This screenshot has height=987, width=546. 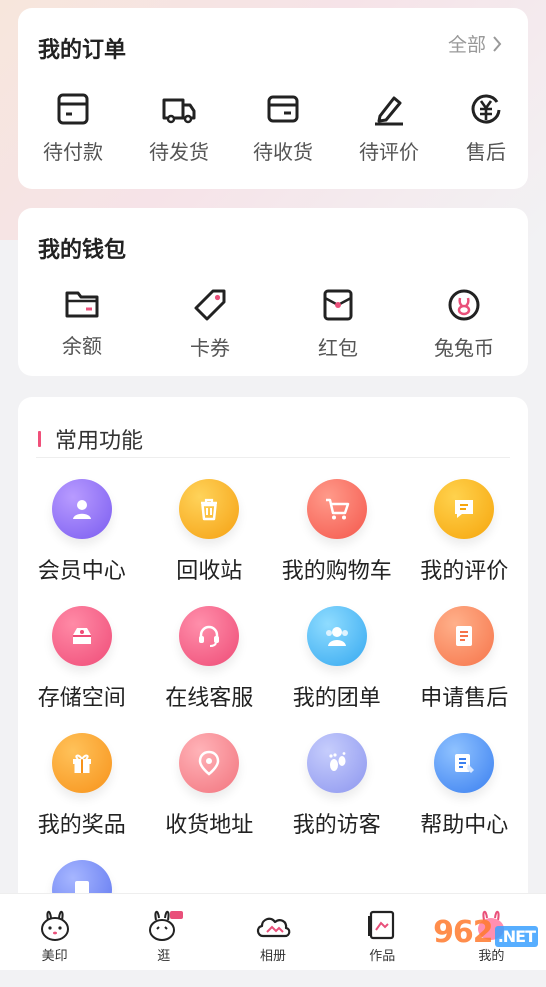 I want to click on cart-icon, so click(x=336, y=509).